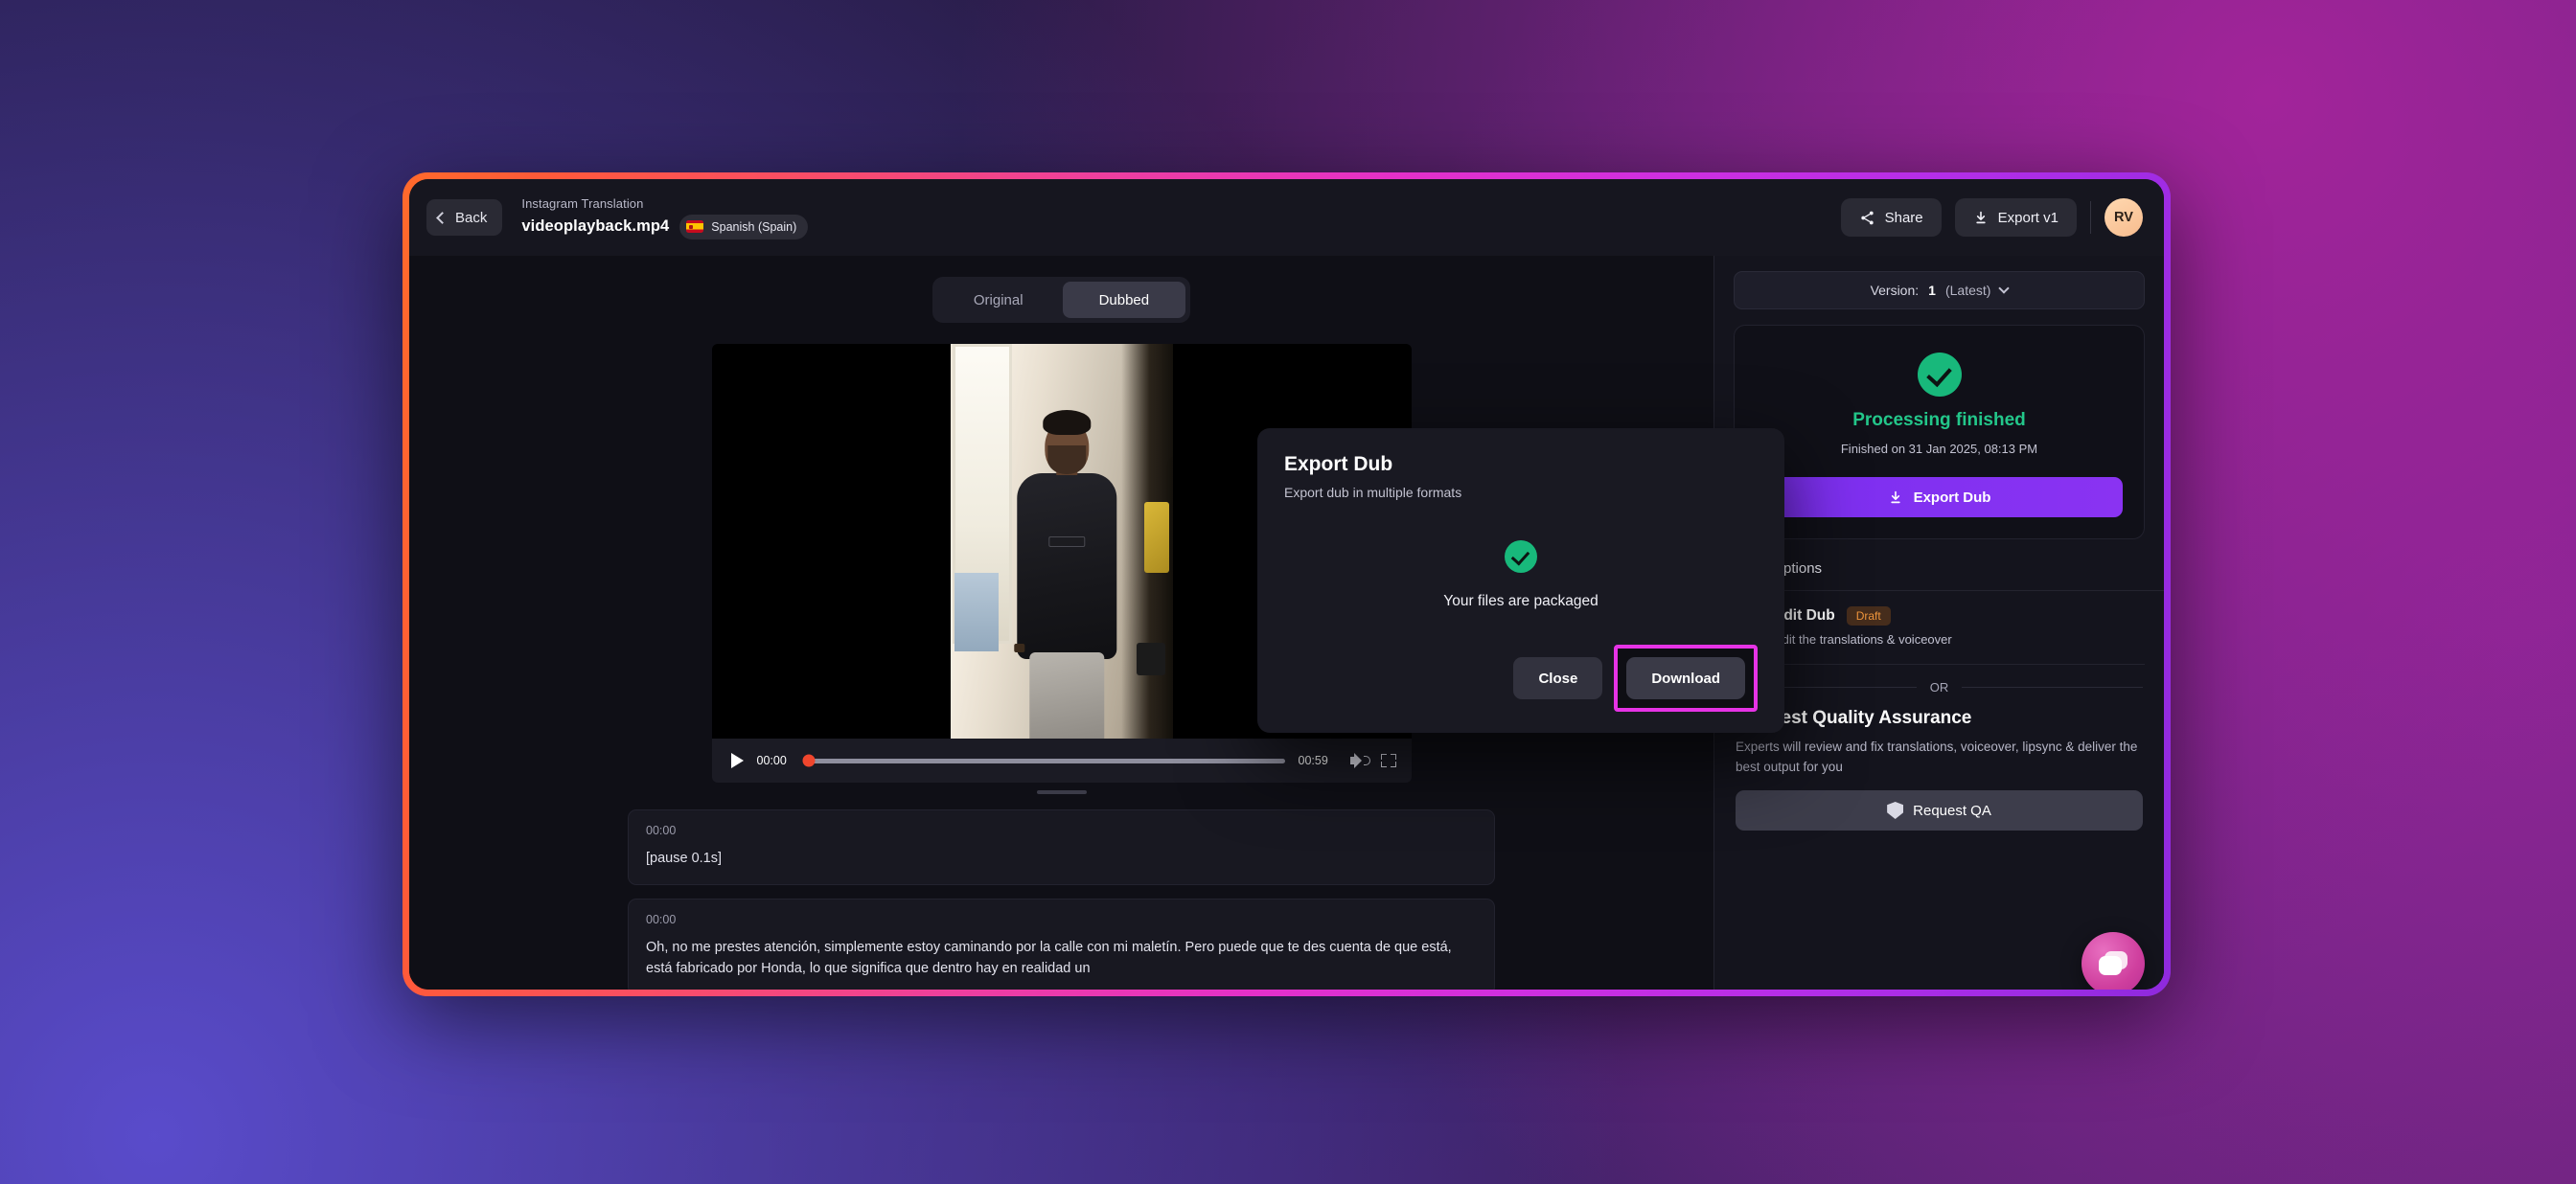 The image size is (2576, 1184). Describe the element at coordinates (1903, 217) in the screenshot. I see `share-button-label: Share` at that location.